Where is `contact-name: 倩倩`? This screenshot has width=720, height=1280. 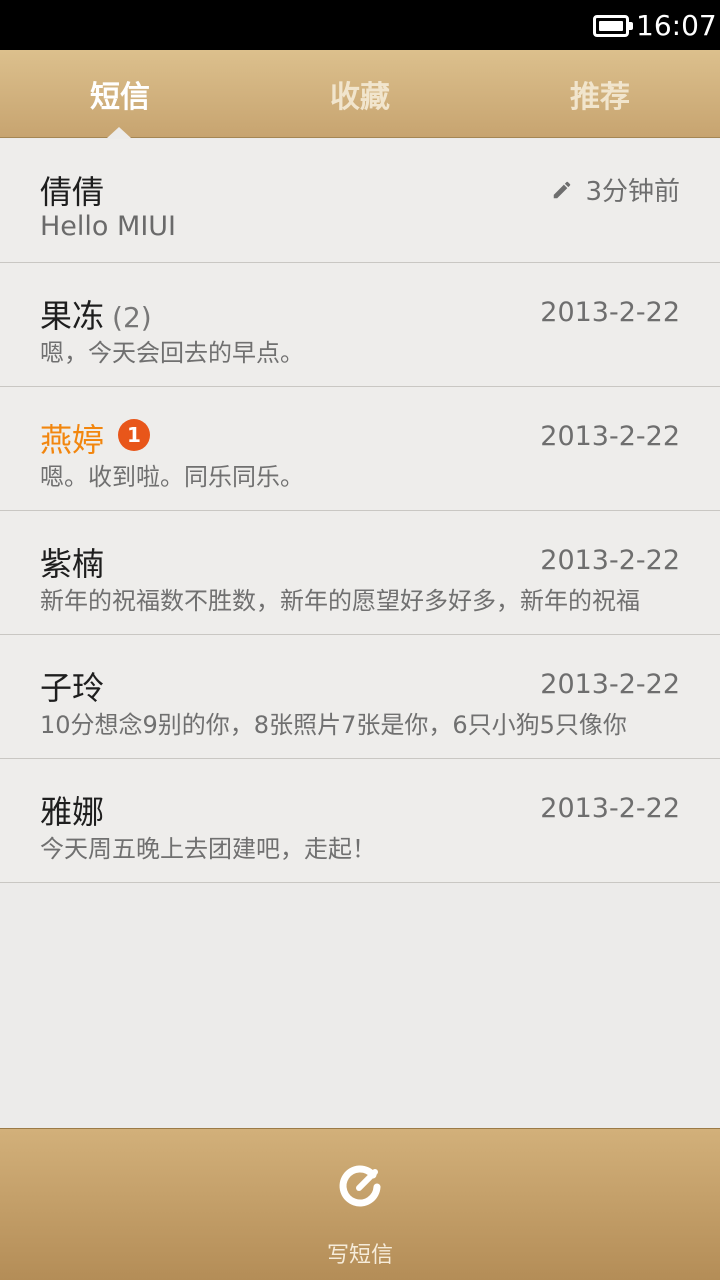
contact-name: 倩倩 is located at coordinates (72, 192).